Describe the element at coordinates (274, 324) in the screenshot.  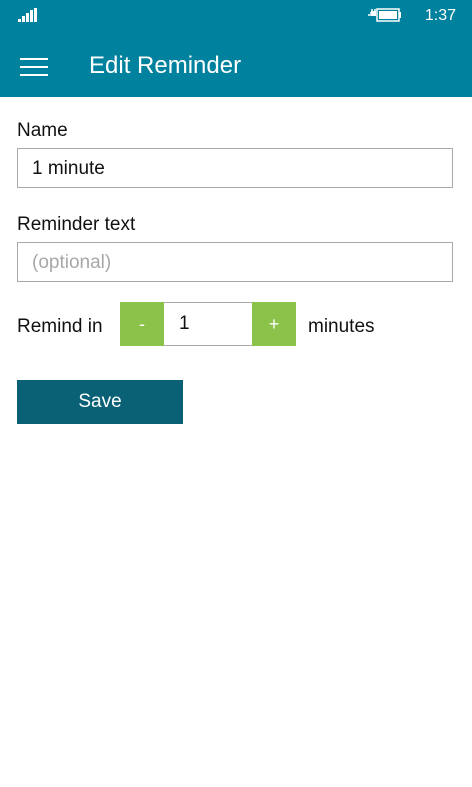
I see `increment-button: +` at that location.